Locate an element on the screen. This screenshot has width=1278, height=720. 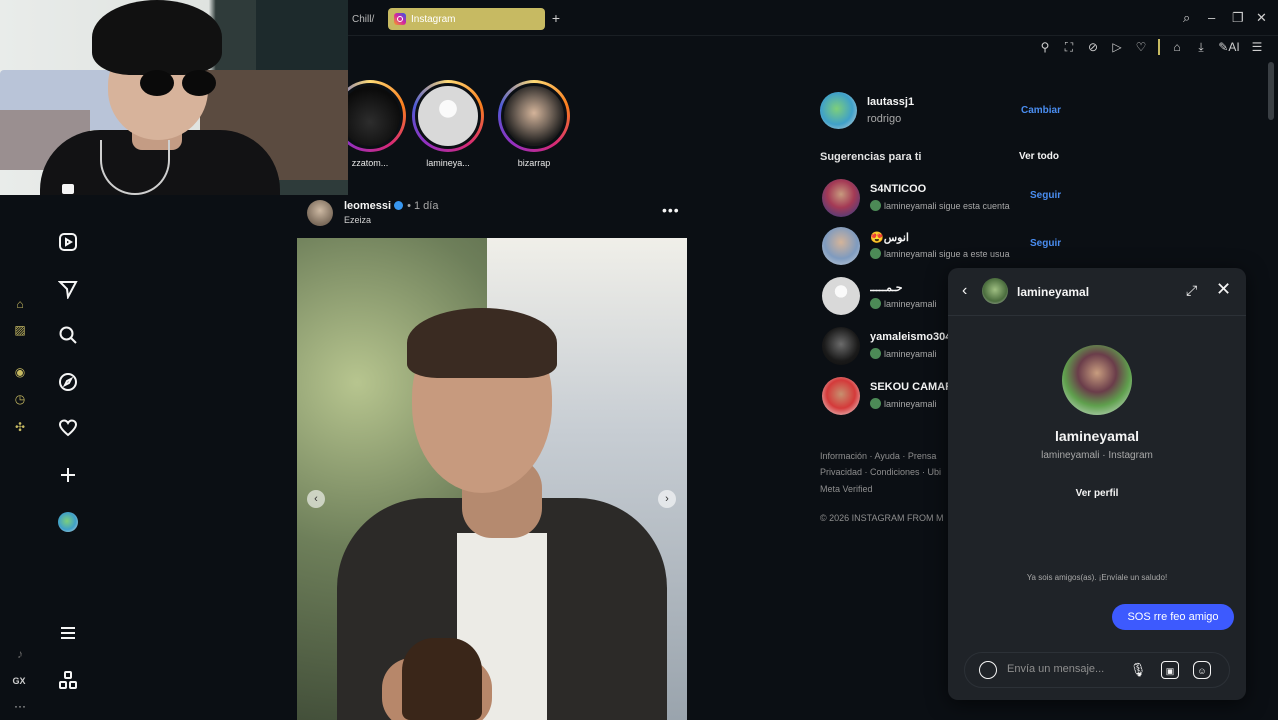
footer-links-2: Privacidad · Condiciones · Ubi is located at coordinates (880, 472).